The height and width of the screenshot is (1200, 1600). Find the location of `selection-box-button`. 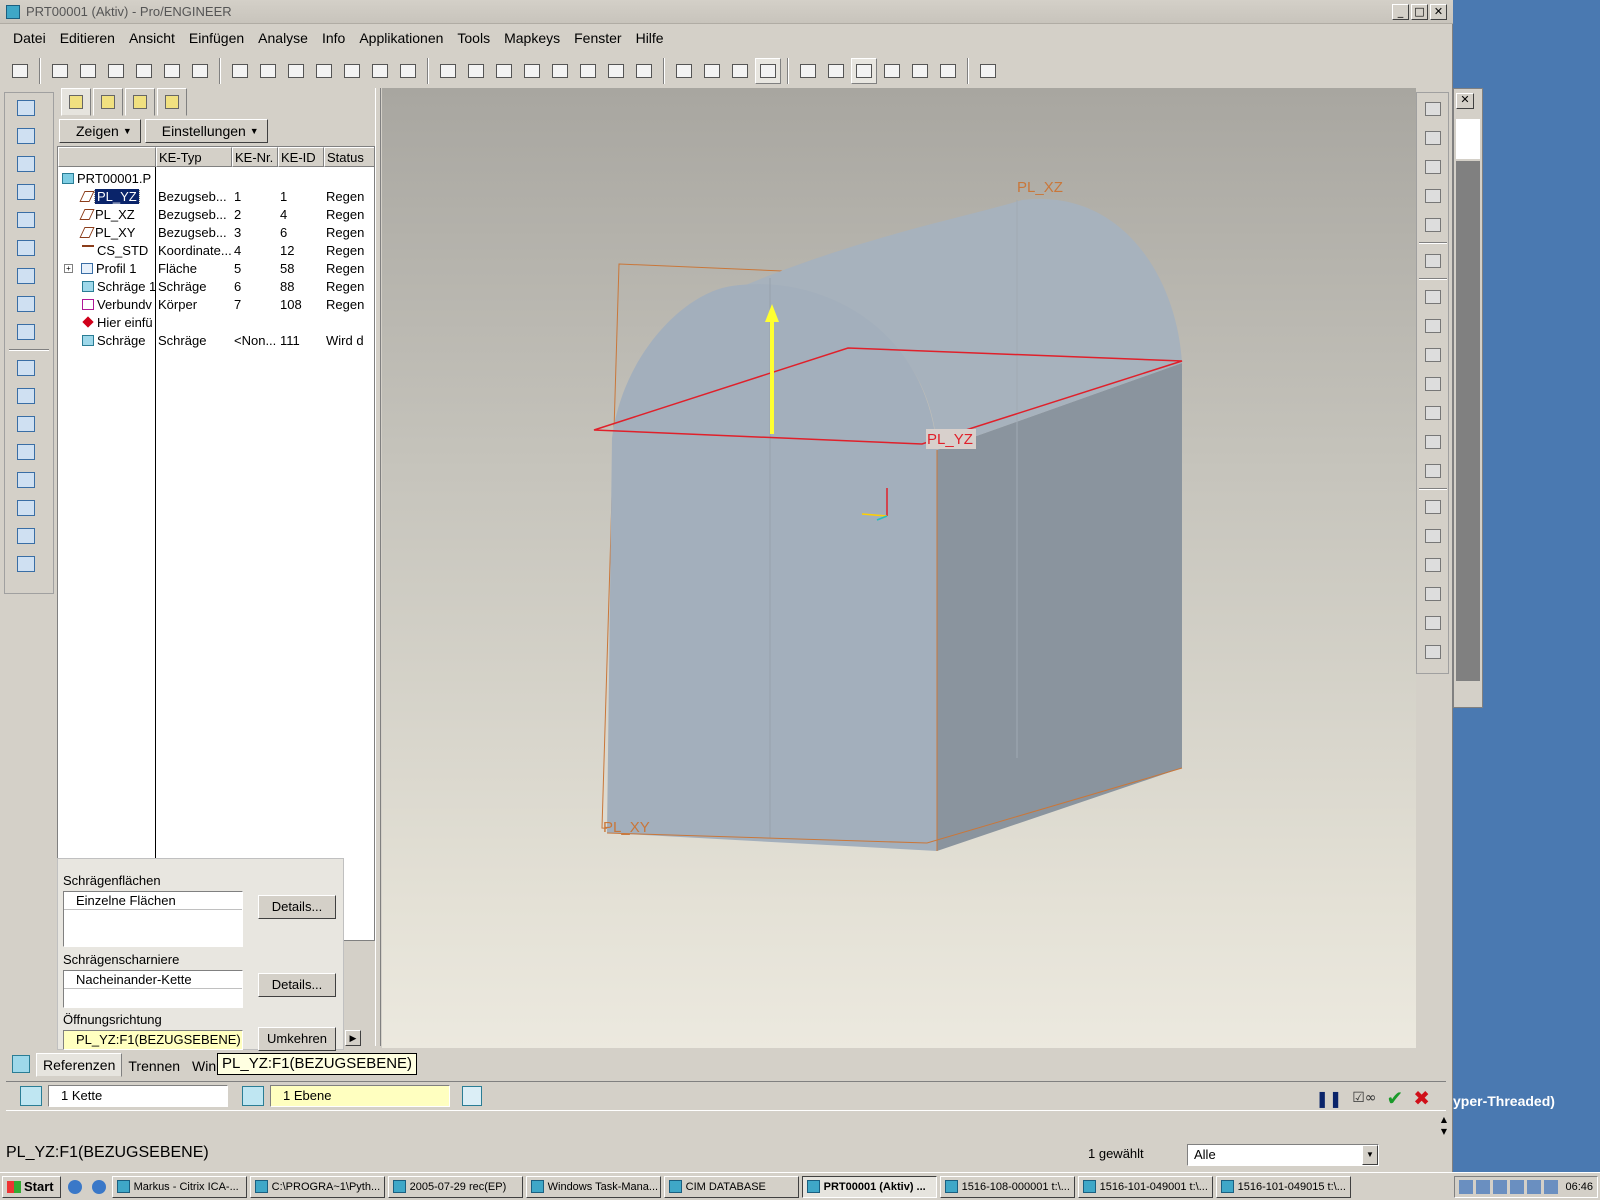

selection-box-button is located at coordinates (408, 71).